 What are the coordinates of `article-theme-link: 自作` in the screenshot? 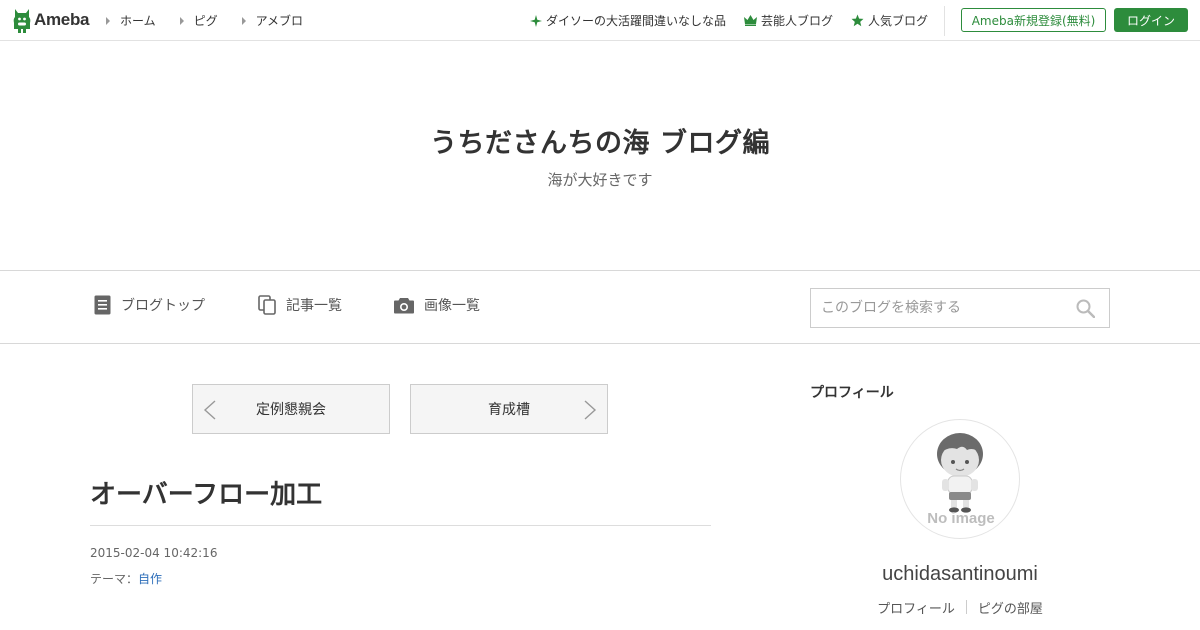 It's located at (150, 579).